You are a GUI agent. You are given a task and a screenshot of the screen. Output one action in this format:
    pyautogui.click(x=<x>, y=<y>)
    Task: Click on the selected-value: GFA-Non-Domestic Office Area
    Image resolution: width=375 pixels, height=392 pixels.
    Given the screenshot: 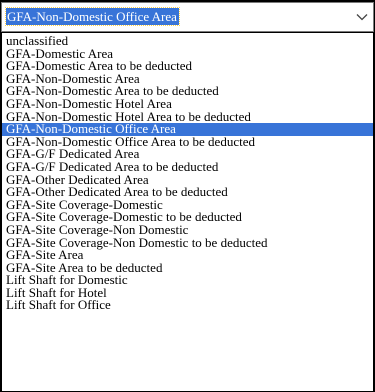 What is the action you would take?
    pyautogui.click(x=92, y=16)
    